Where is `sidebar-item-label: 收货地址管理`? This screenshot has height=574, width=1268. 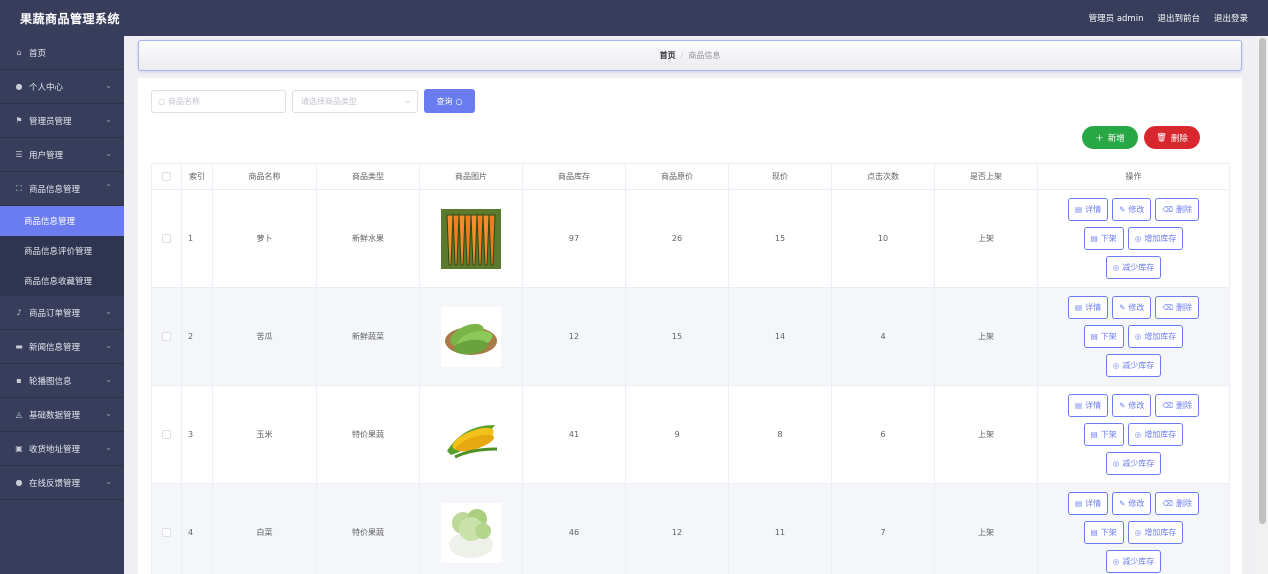 sidebar-item-label: 收货地址管理 is located at coordinates (55, 449).